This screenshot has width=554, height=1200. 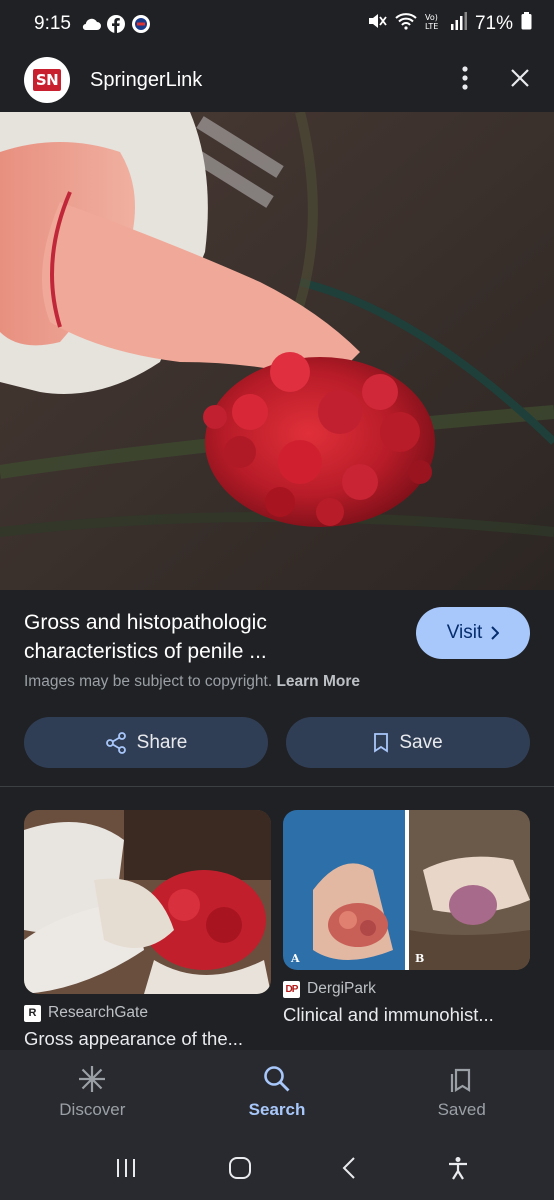 What do you see at coordinates (295, 958) in the screenshot?
I see `panel-label-a: A` at bounding box center [295, 958].